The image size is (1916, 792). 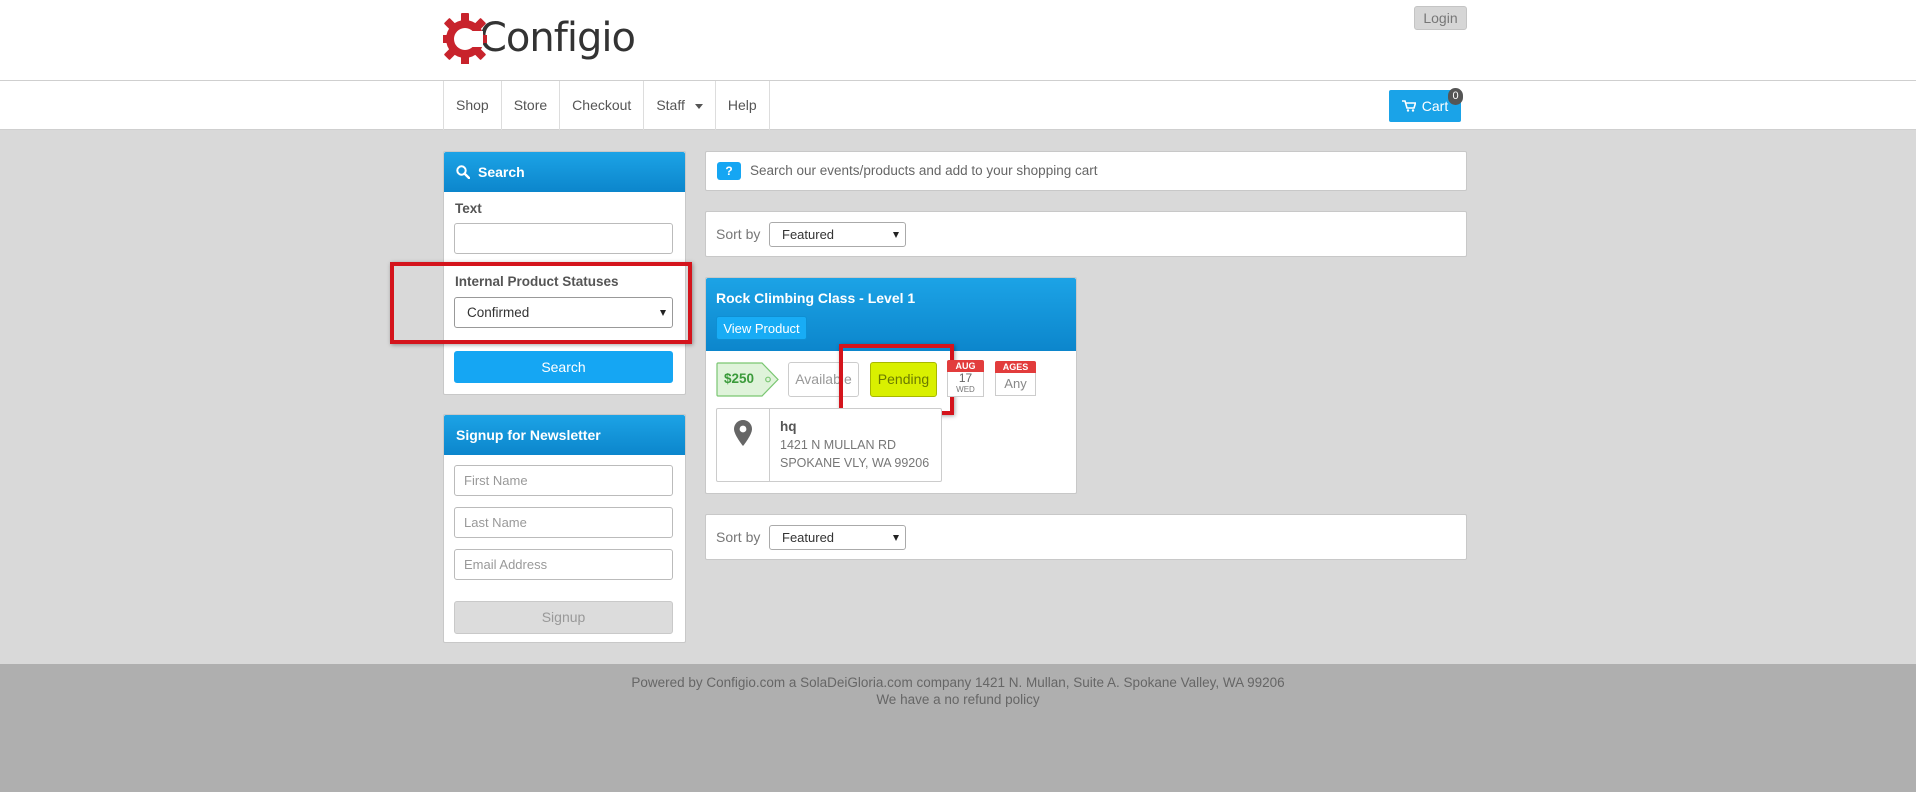 What do you see at coordinates (557, 38) in the screenshot?
I see `logo-text: Configio` at bounding box center [557, 38].